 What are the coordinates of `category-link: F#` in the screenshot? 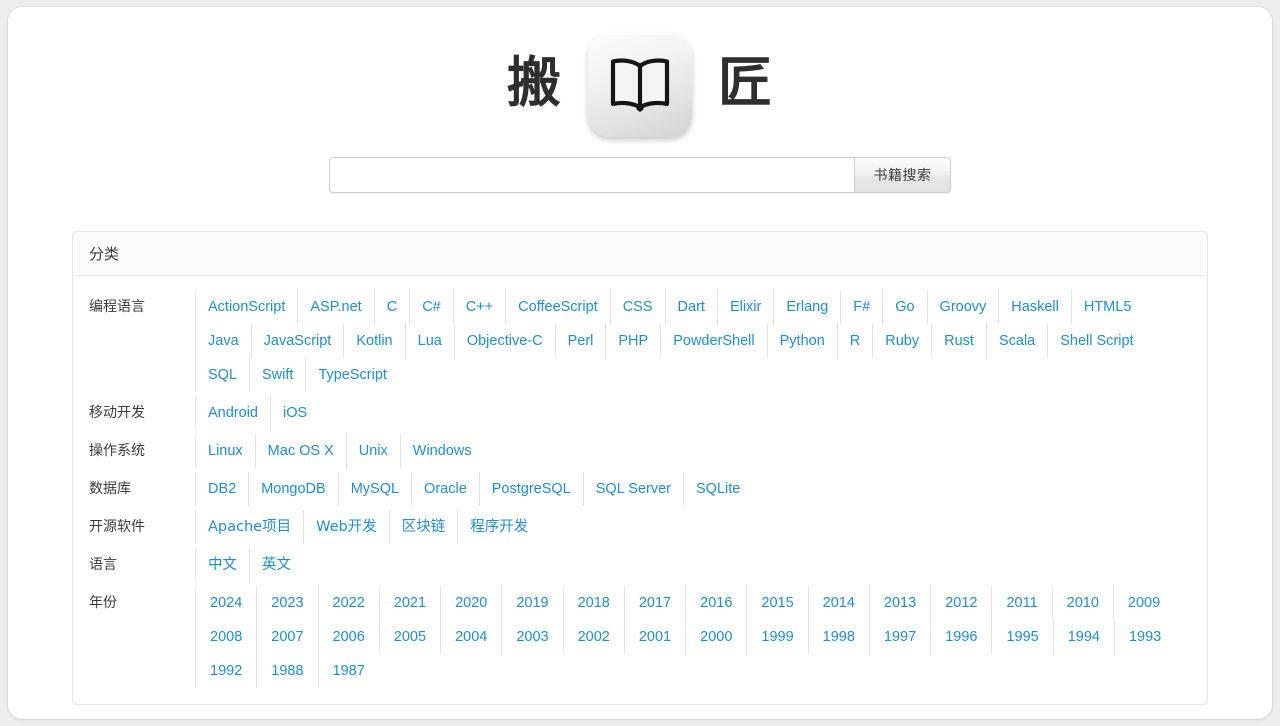 It's located at (861, 307).